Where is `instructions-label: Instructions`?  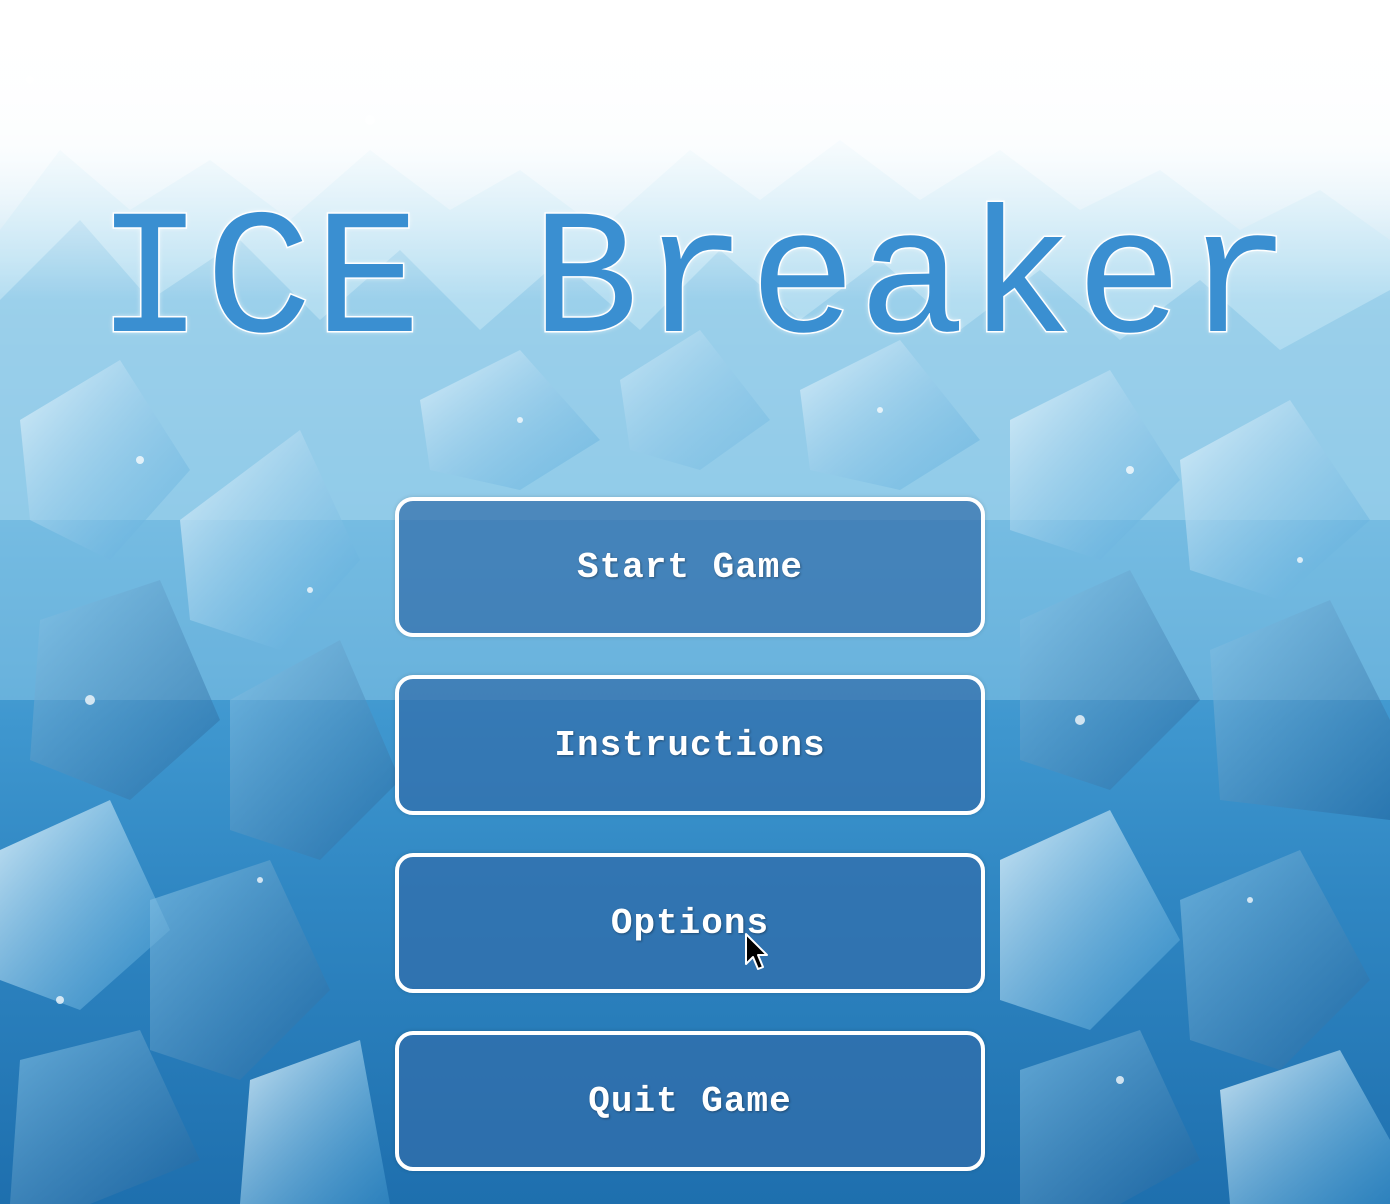
instructions-label: Instructions is located at coordinates (690, 745).